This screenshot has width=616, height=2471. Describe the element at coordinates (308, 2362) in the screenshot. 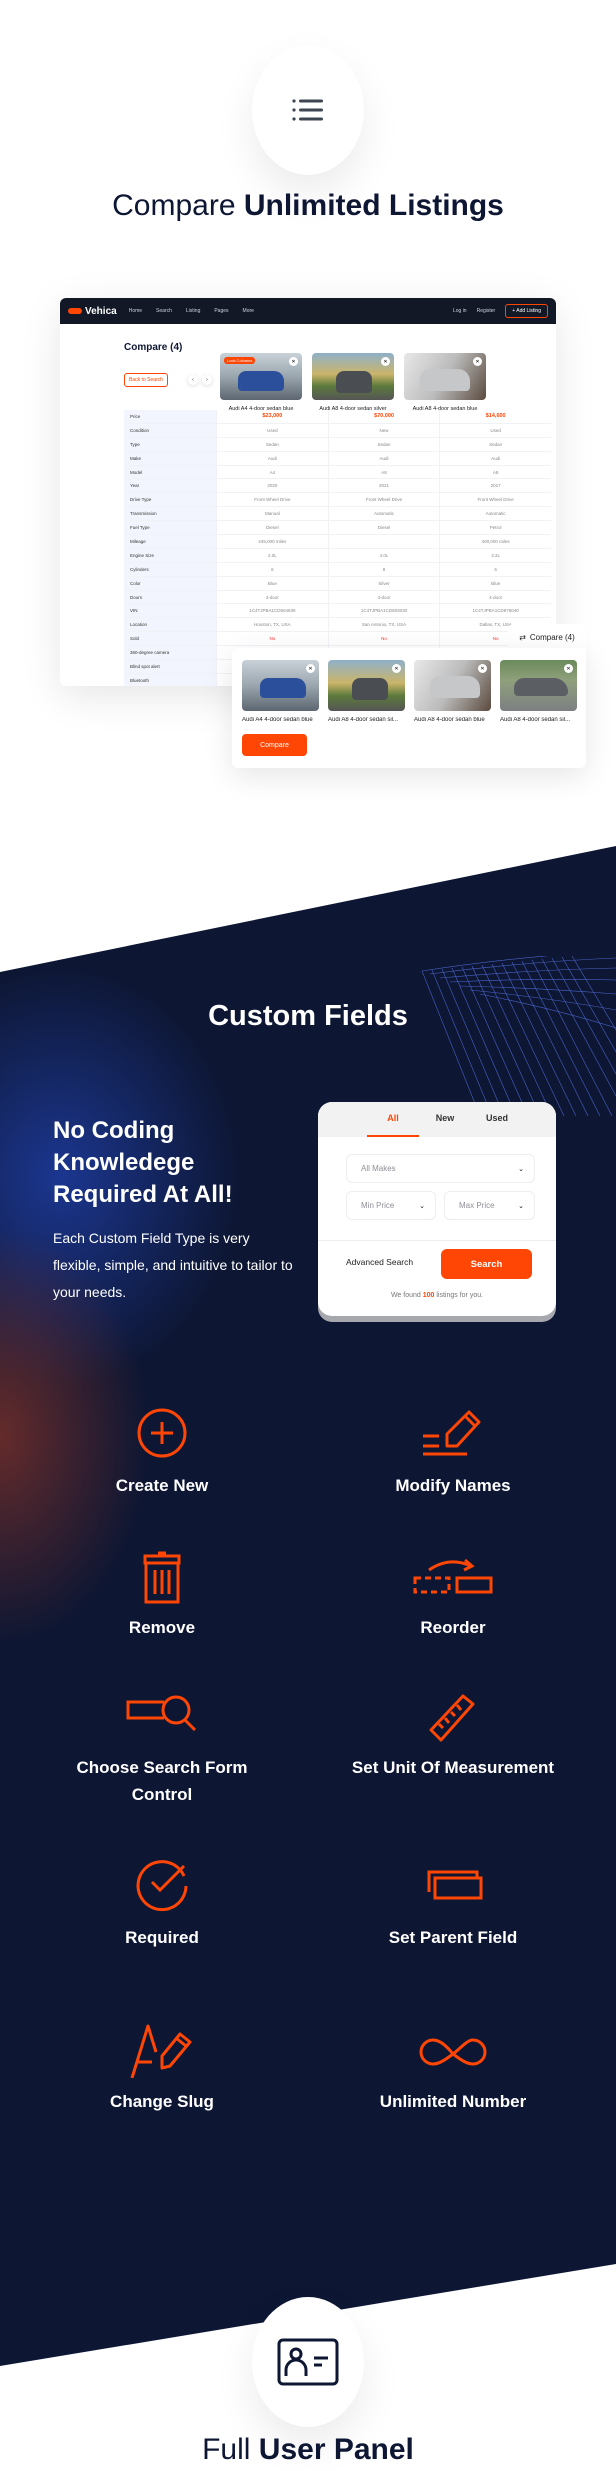

I see `id-card-icon-badge` at that location.